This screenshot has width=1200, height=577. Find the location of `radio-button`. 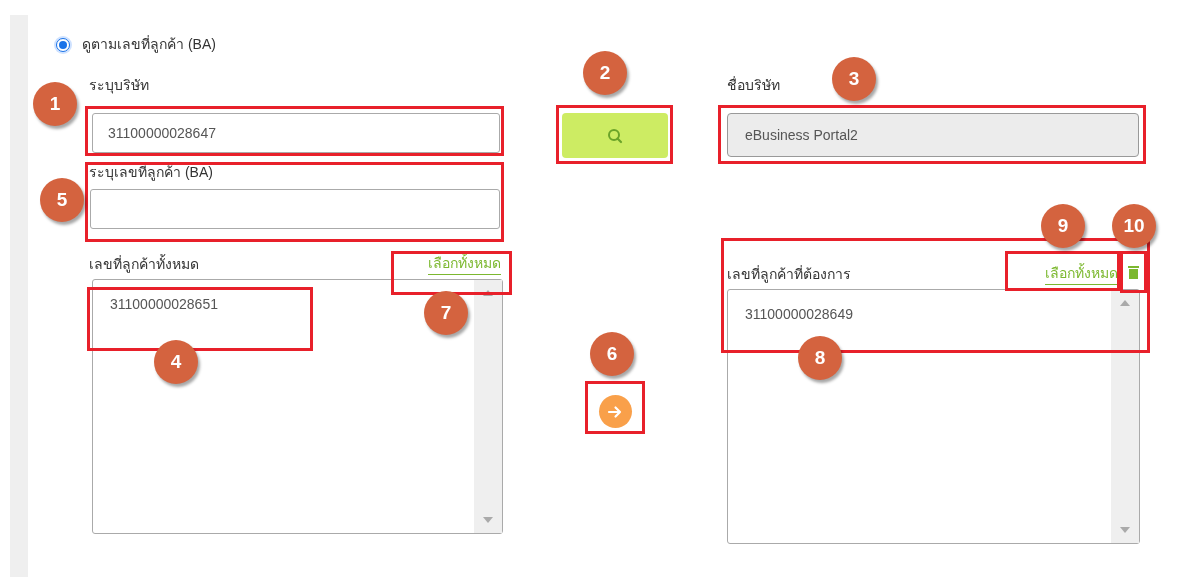

radio-button is located at coordinates (63, 44).